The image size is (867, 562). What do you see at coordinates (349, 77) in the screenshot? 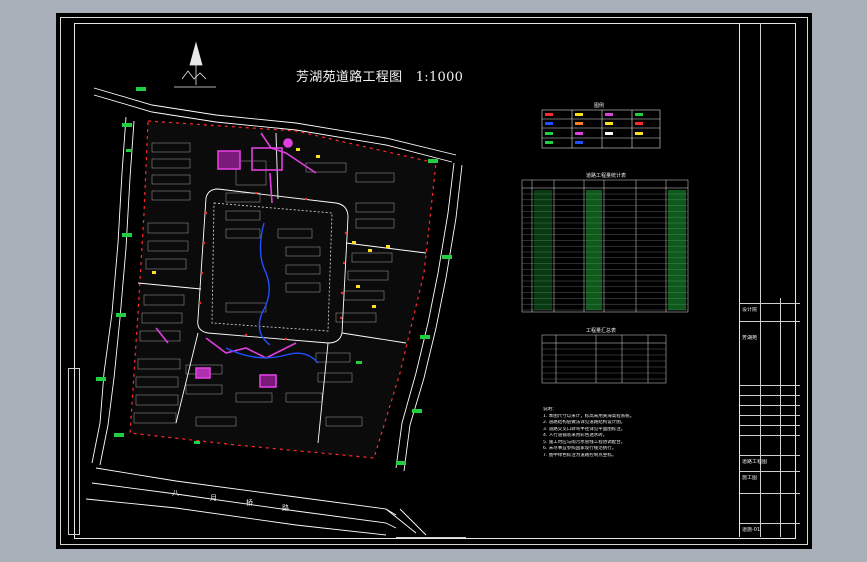
I see `drawing-title-text: 芳湖苑道路工程图` at bounding box center [349, 77].